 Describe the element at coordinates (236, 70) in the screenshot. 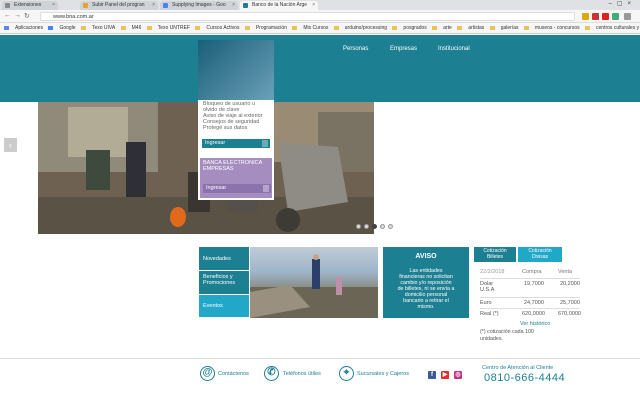

I see `card-photo` at that location.